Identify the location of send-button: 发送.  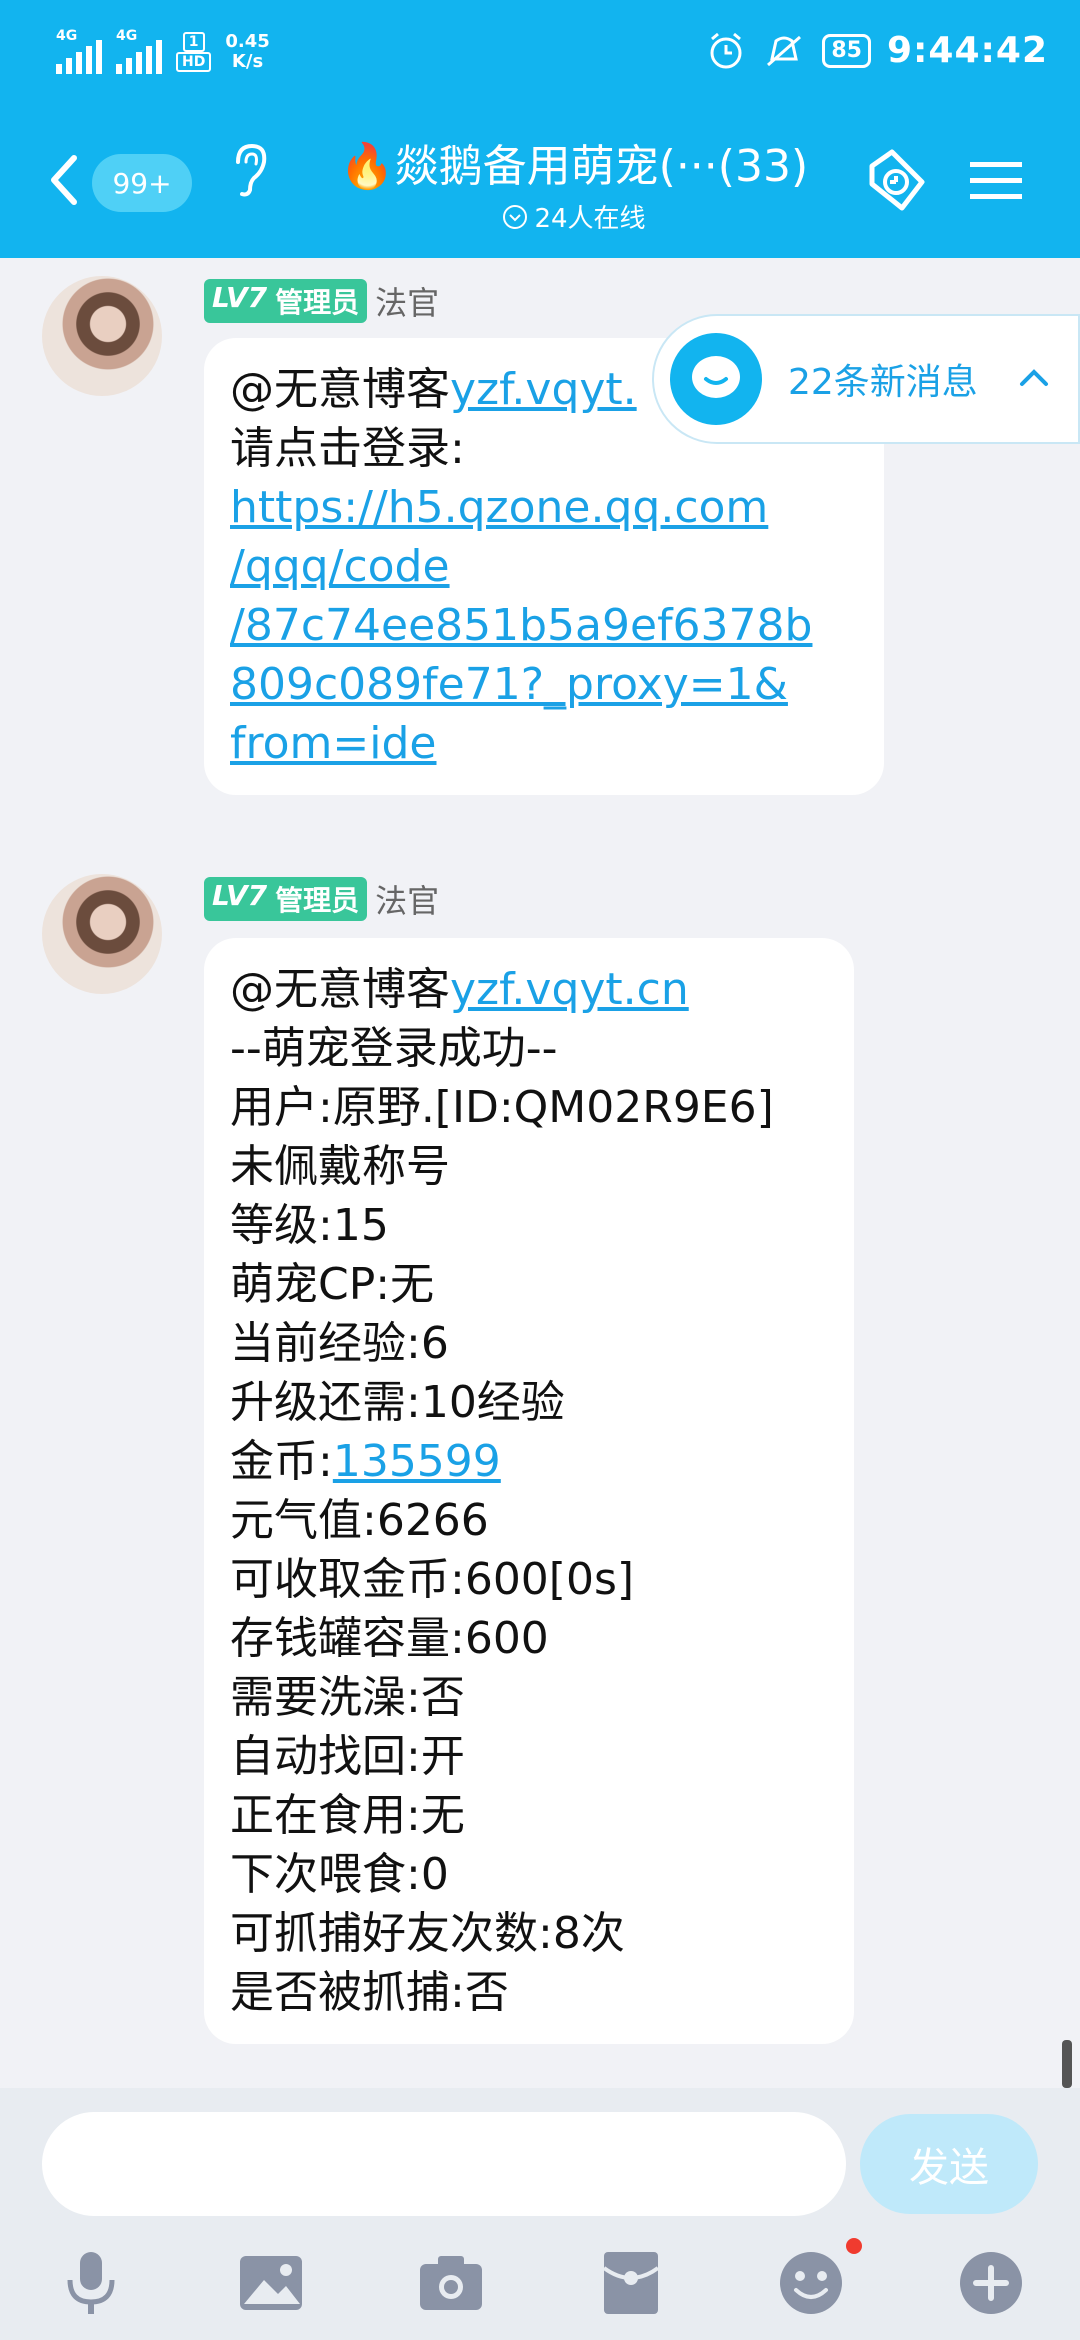
(949, 2164).